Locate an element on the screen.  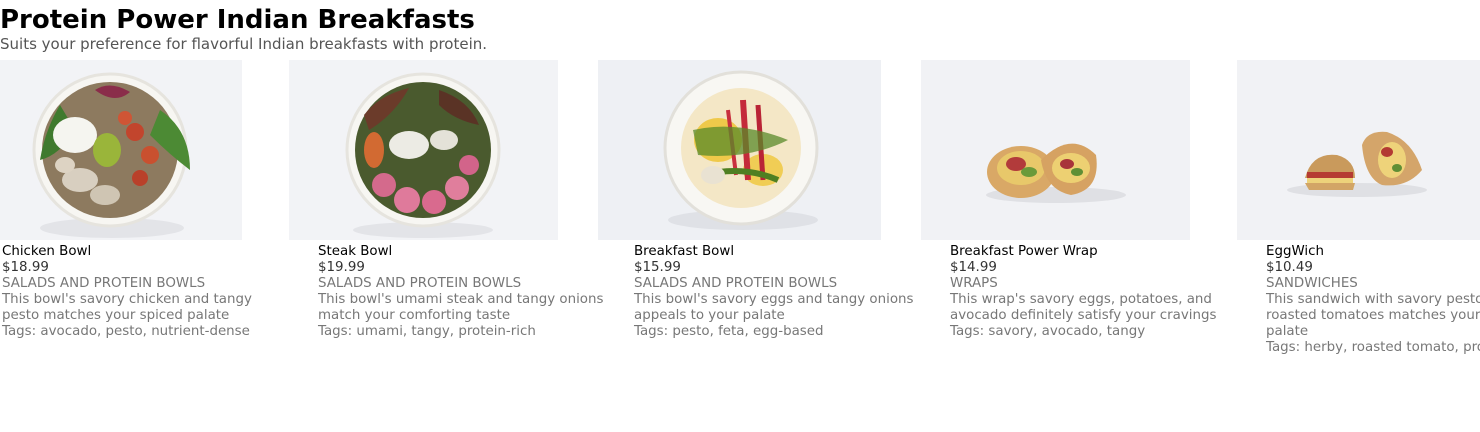
item-tags: Tags: pesto, feta, egg-based is located at coordinates (789, 332).